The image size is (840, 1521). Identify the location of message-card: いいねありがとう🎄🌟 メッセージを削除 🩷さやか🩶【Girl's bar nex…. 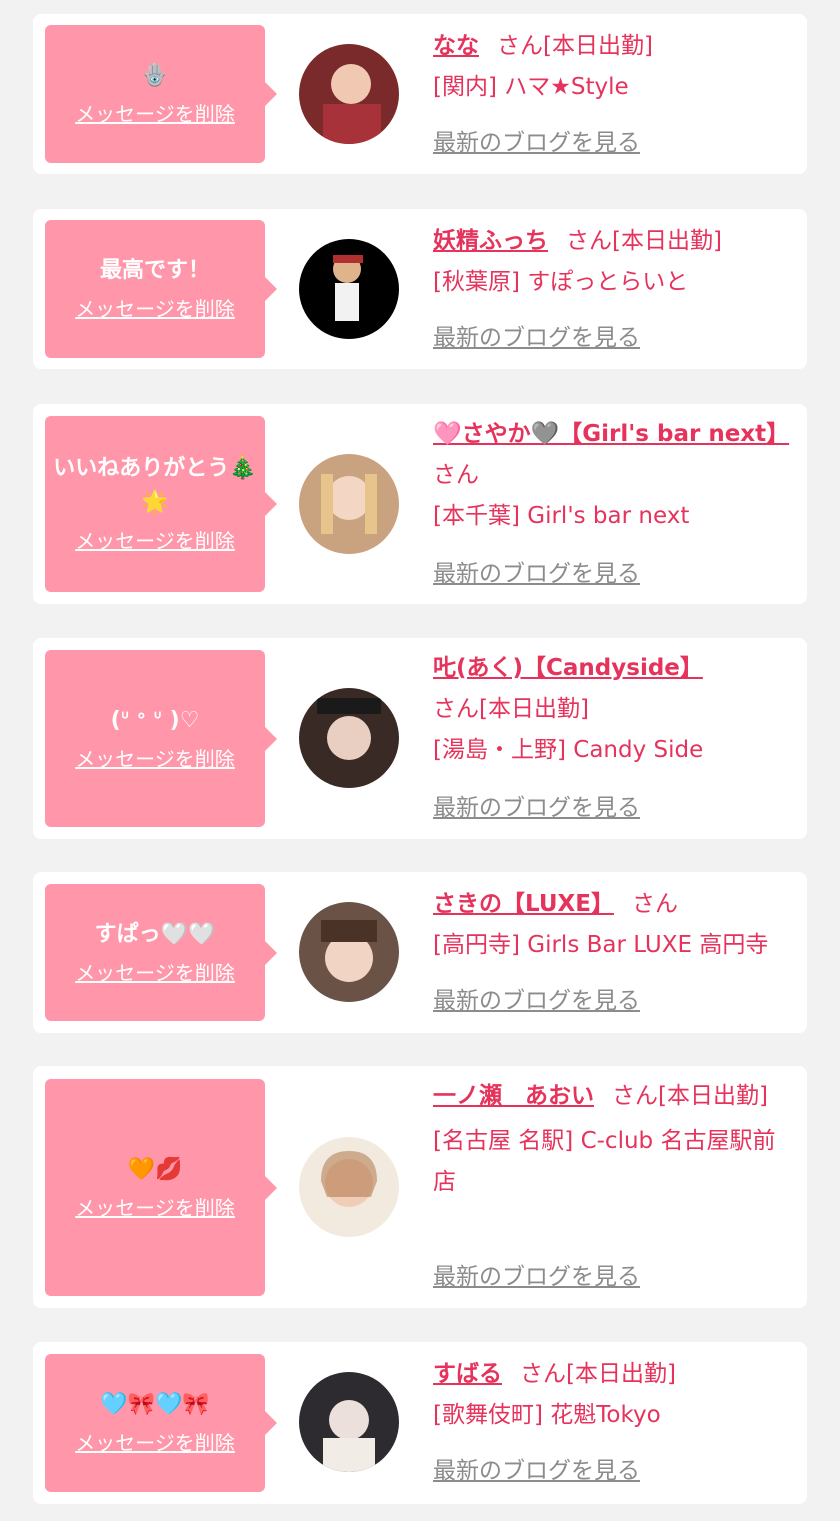
(420, 504).